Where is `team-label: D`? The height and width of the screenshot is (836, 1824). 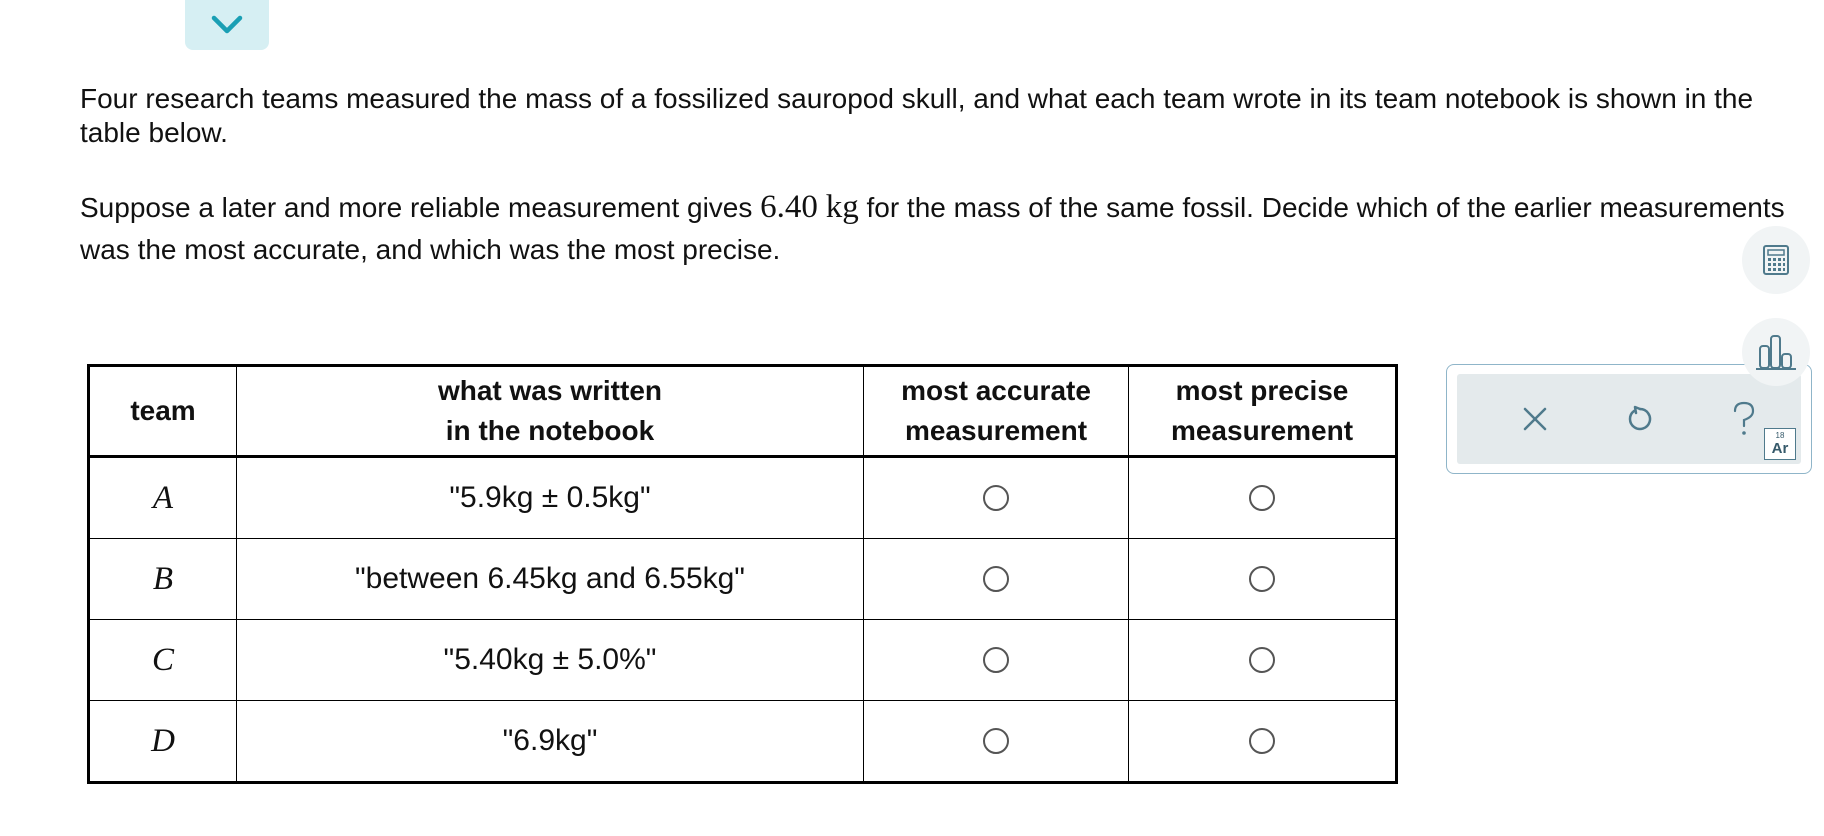
team-label: D is located at coordinates (163, 740).